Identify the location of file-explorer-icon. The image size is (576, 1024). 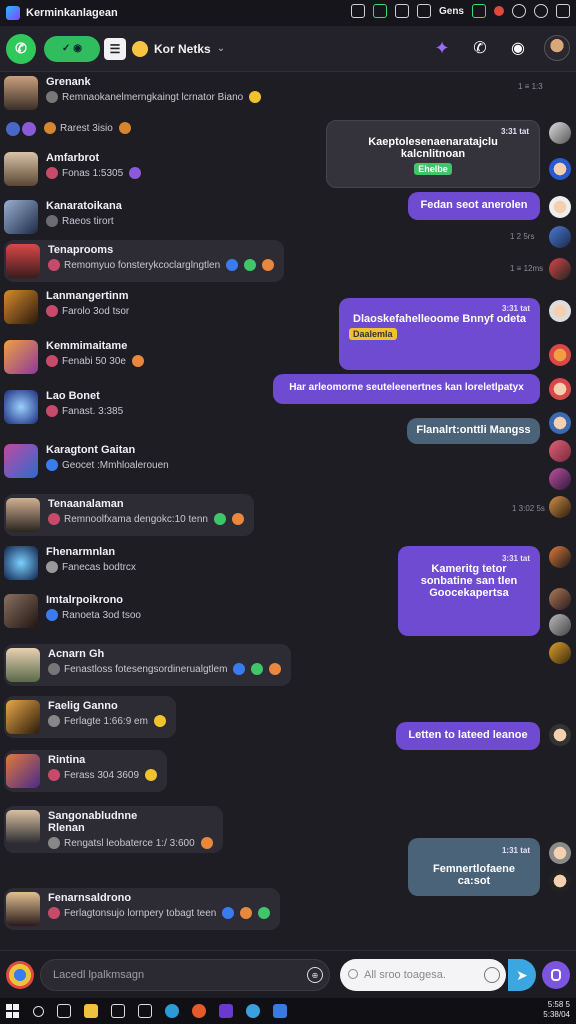
(91, 1011).